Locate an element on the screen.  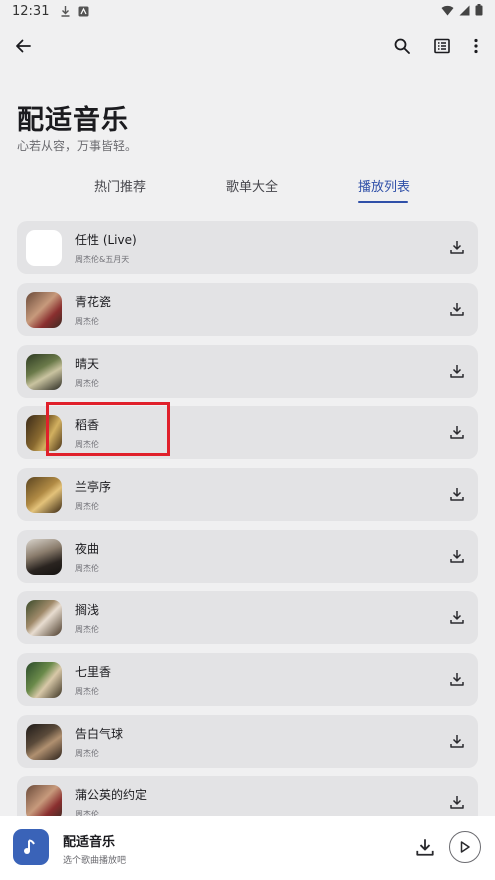
status-bar: 12:31 is located at coordinates (247, 11).